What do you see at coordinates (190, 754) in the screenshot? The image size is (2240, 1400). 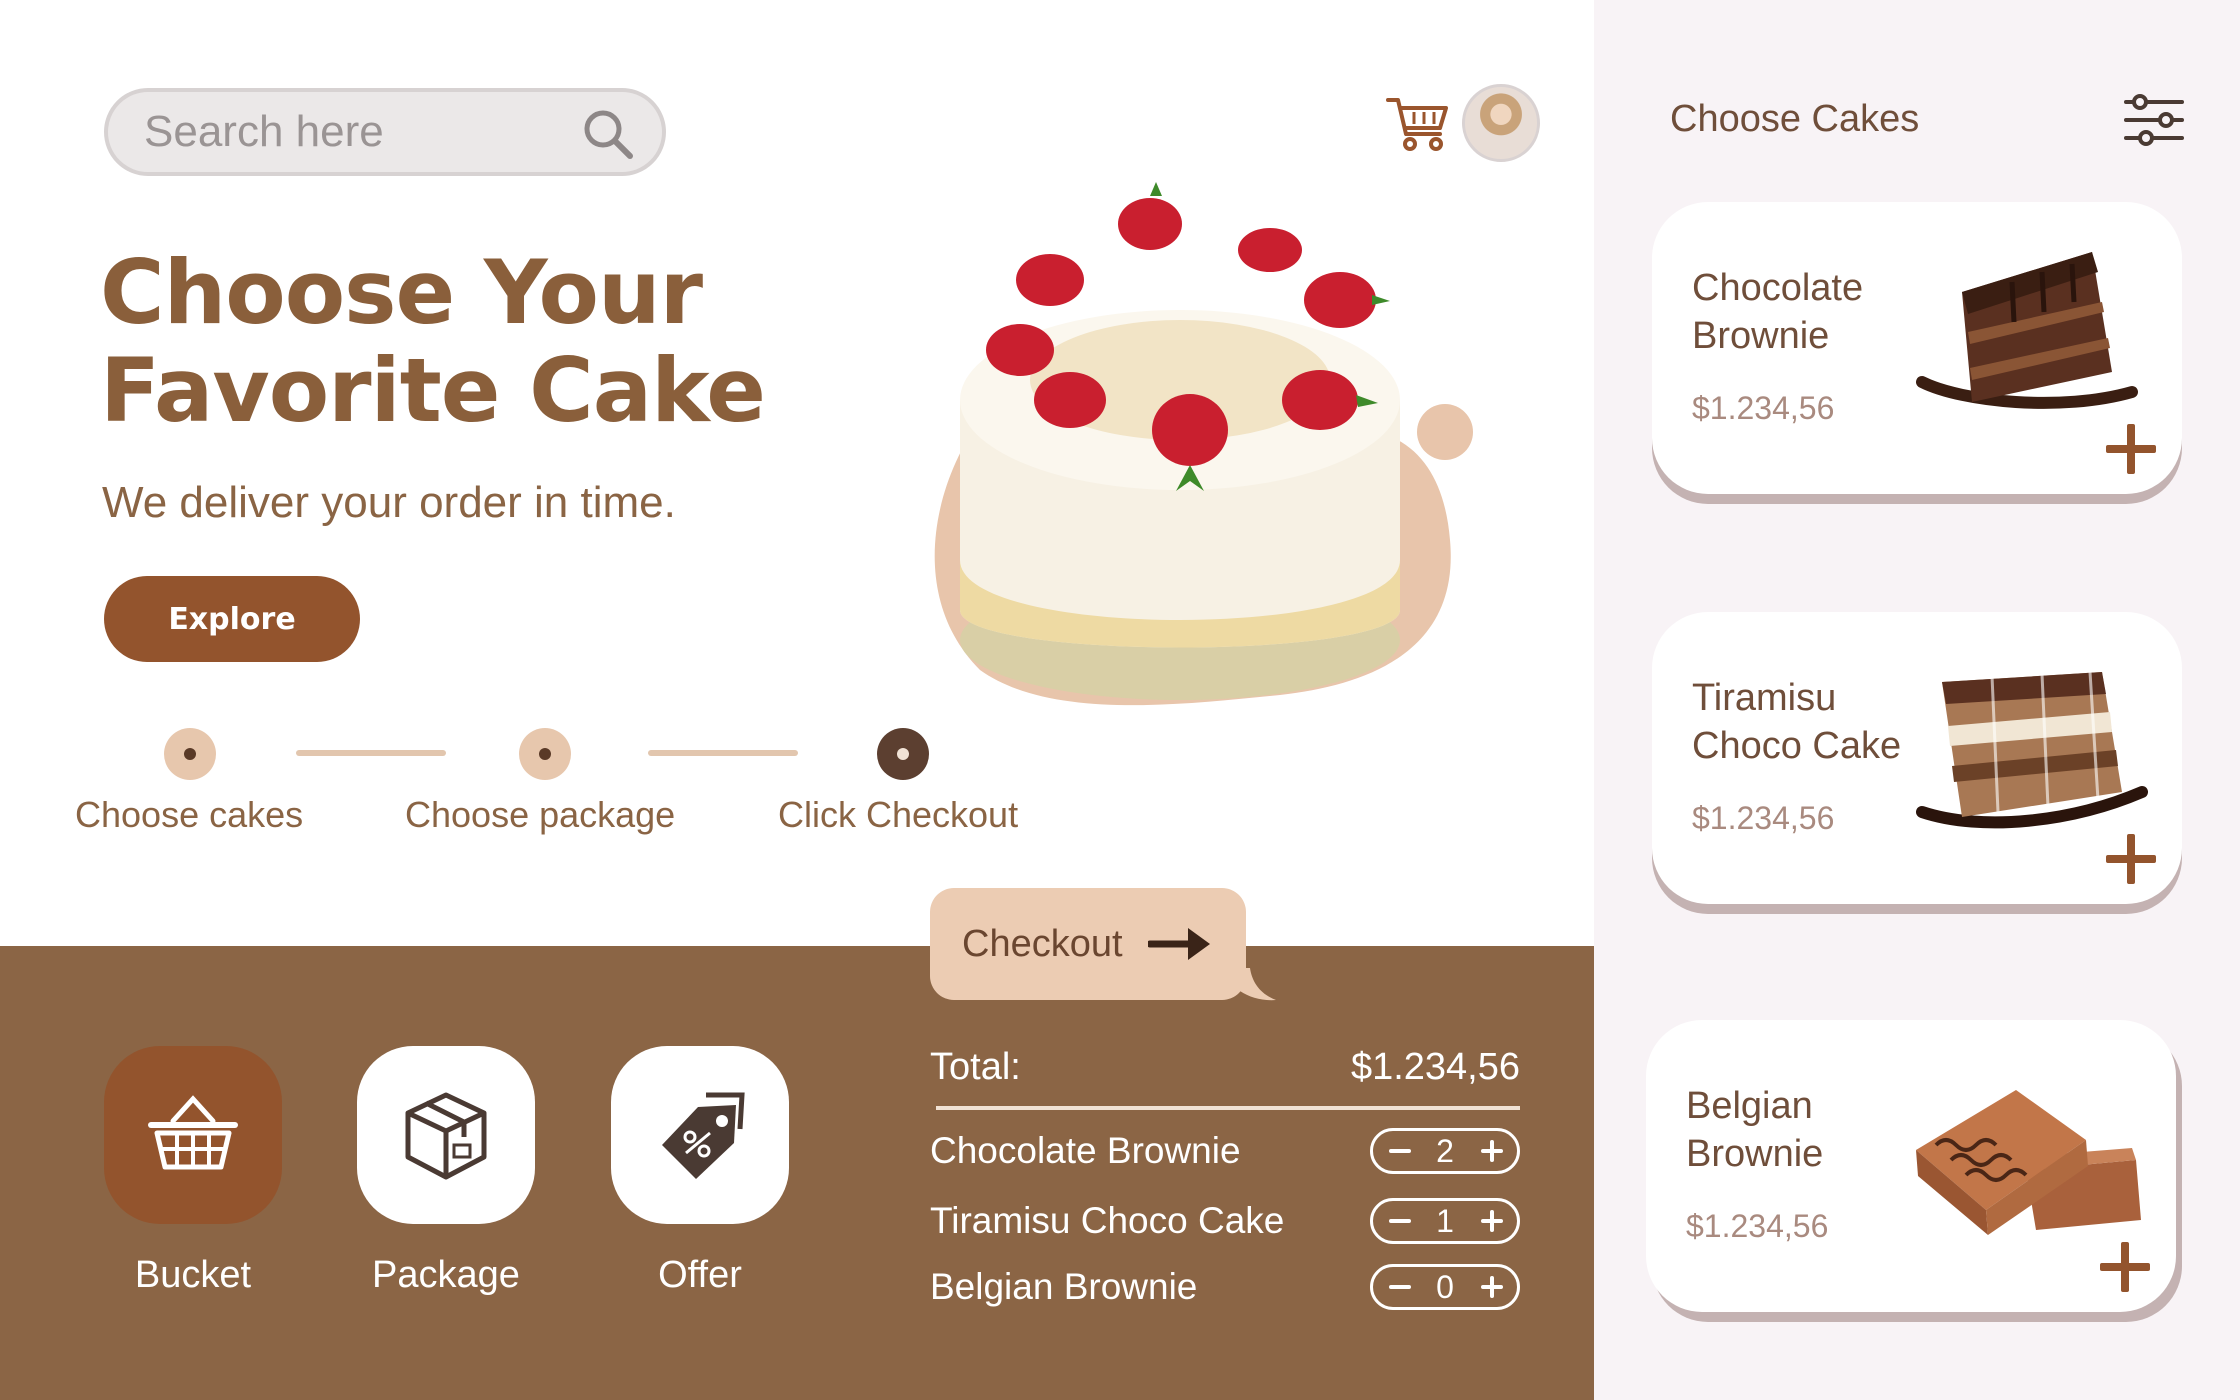 I see `step-dot-choose-cakes` at bounding box center [190, 754].